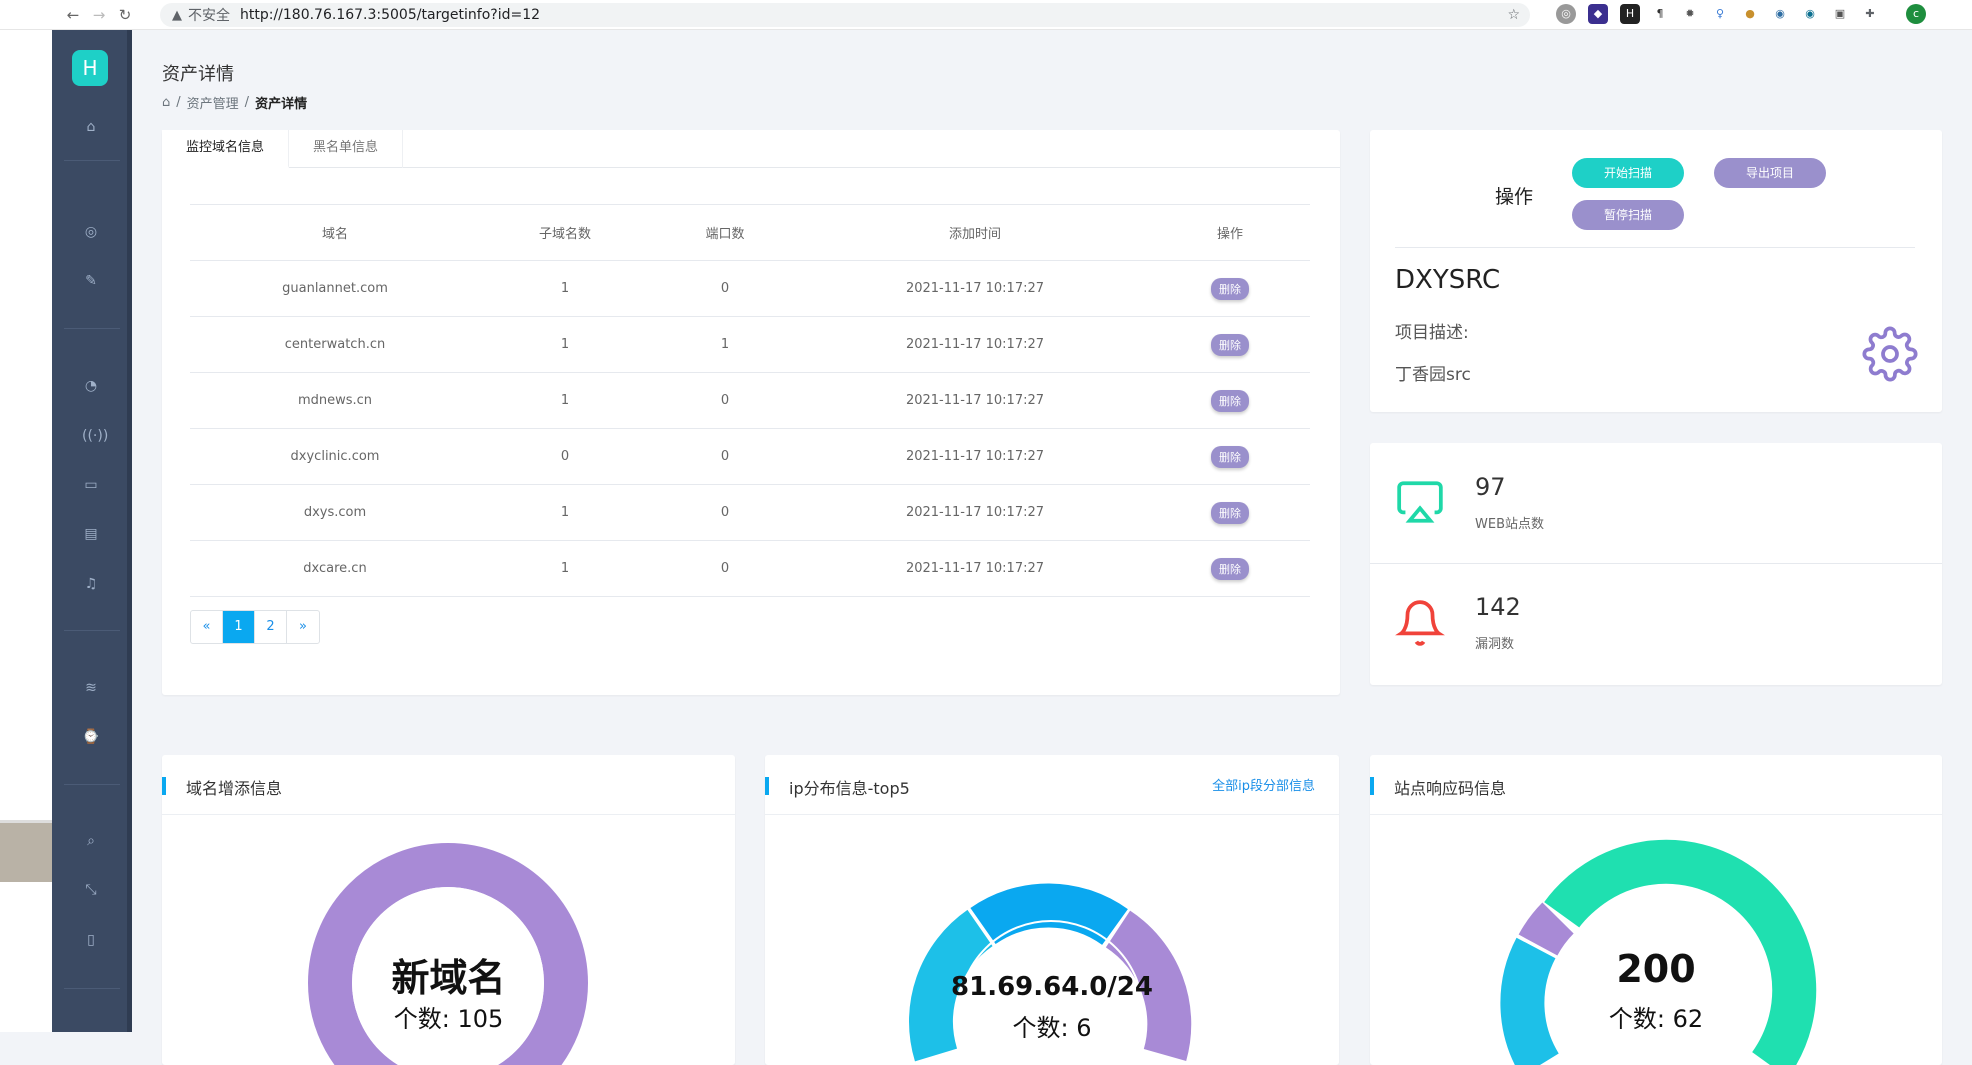  I want to click on sidebar-edge, so click(129, 531).